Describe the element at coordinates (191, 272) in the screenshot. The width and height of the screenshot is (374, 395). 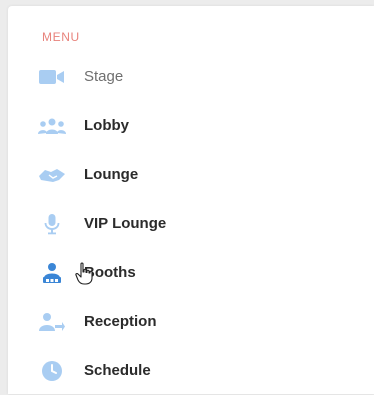
I see `menu-item-booths: Booths` at that location.